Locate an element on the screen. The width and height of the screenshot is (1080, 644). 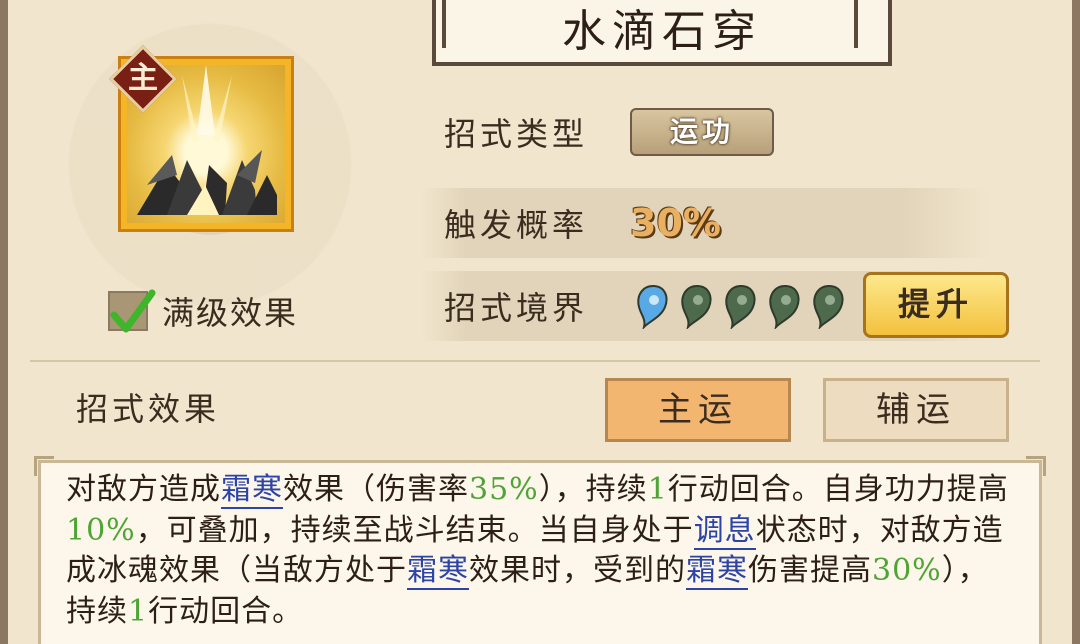
trigger-rate-row: 触发概率 30% is located at coordinates (705, 223).